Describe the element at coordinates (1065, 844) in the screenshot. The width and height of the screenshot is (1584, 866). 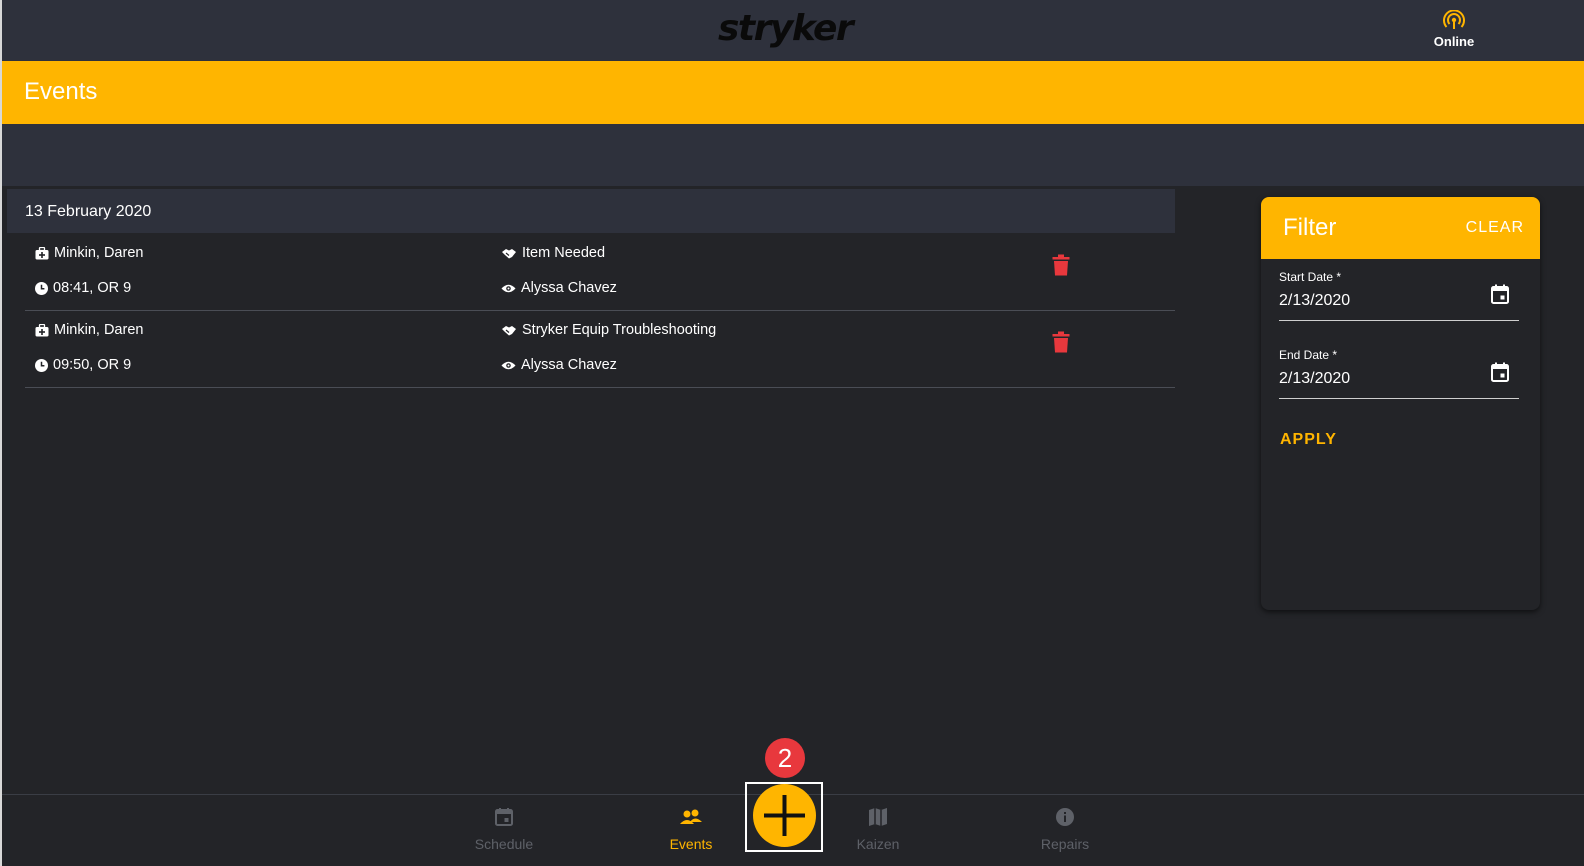
I see `nav-label: Repairs` at that location.